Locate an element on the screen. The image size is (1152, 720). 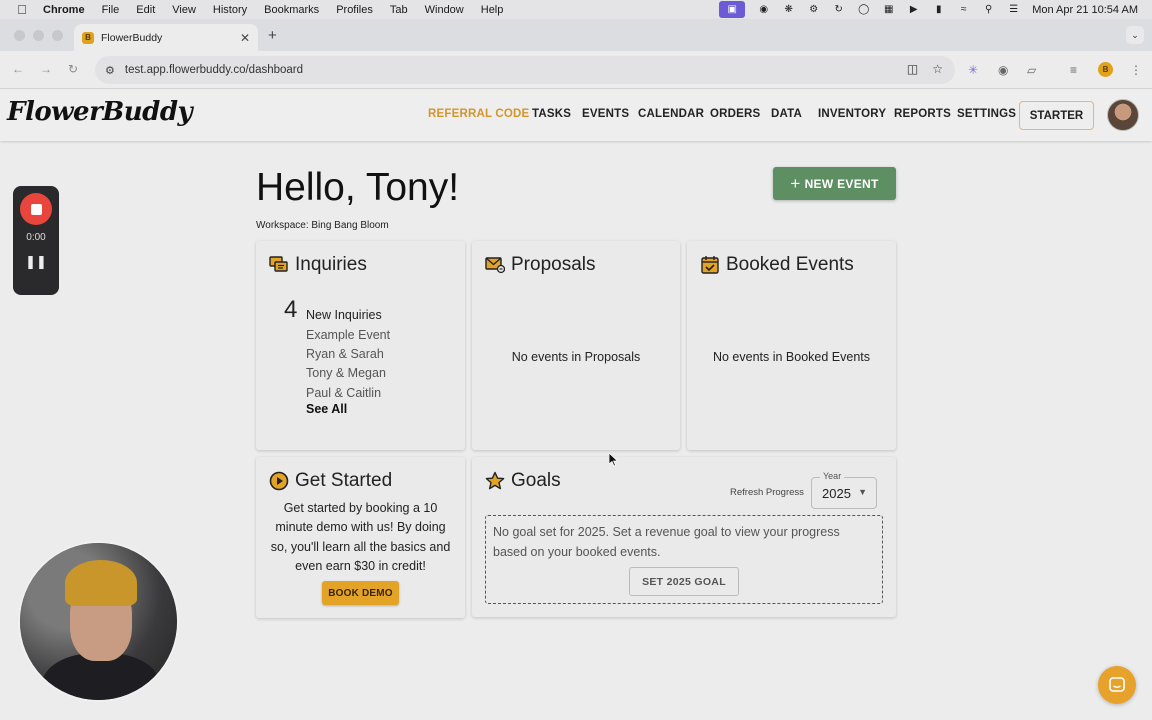
menu-edit: Edit is located at coordinates (145, 10).